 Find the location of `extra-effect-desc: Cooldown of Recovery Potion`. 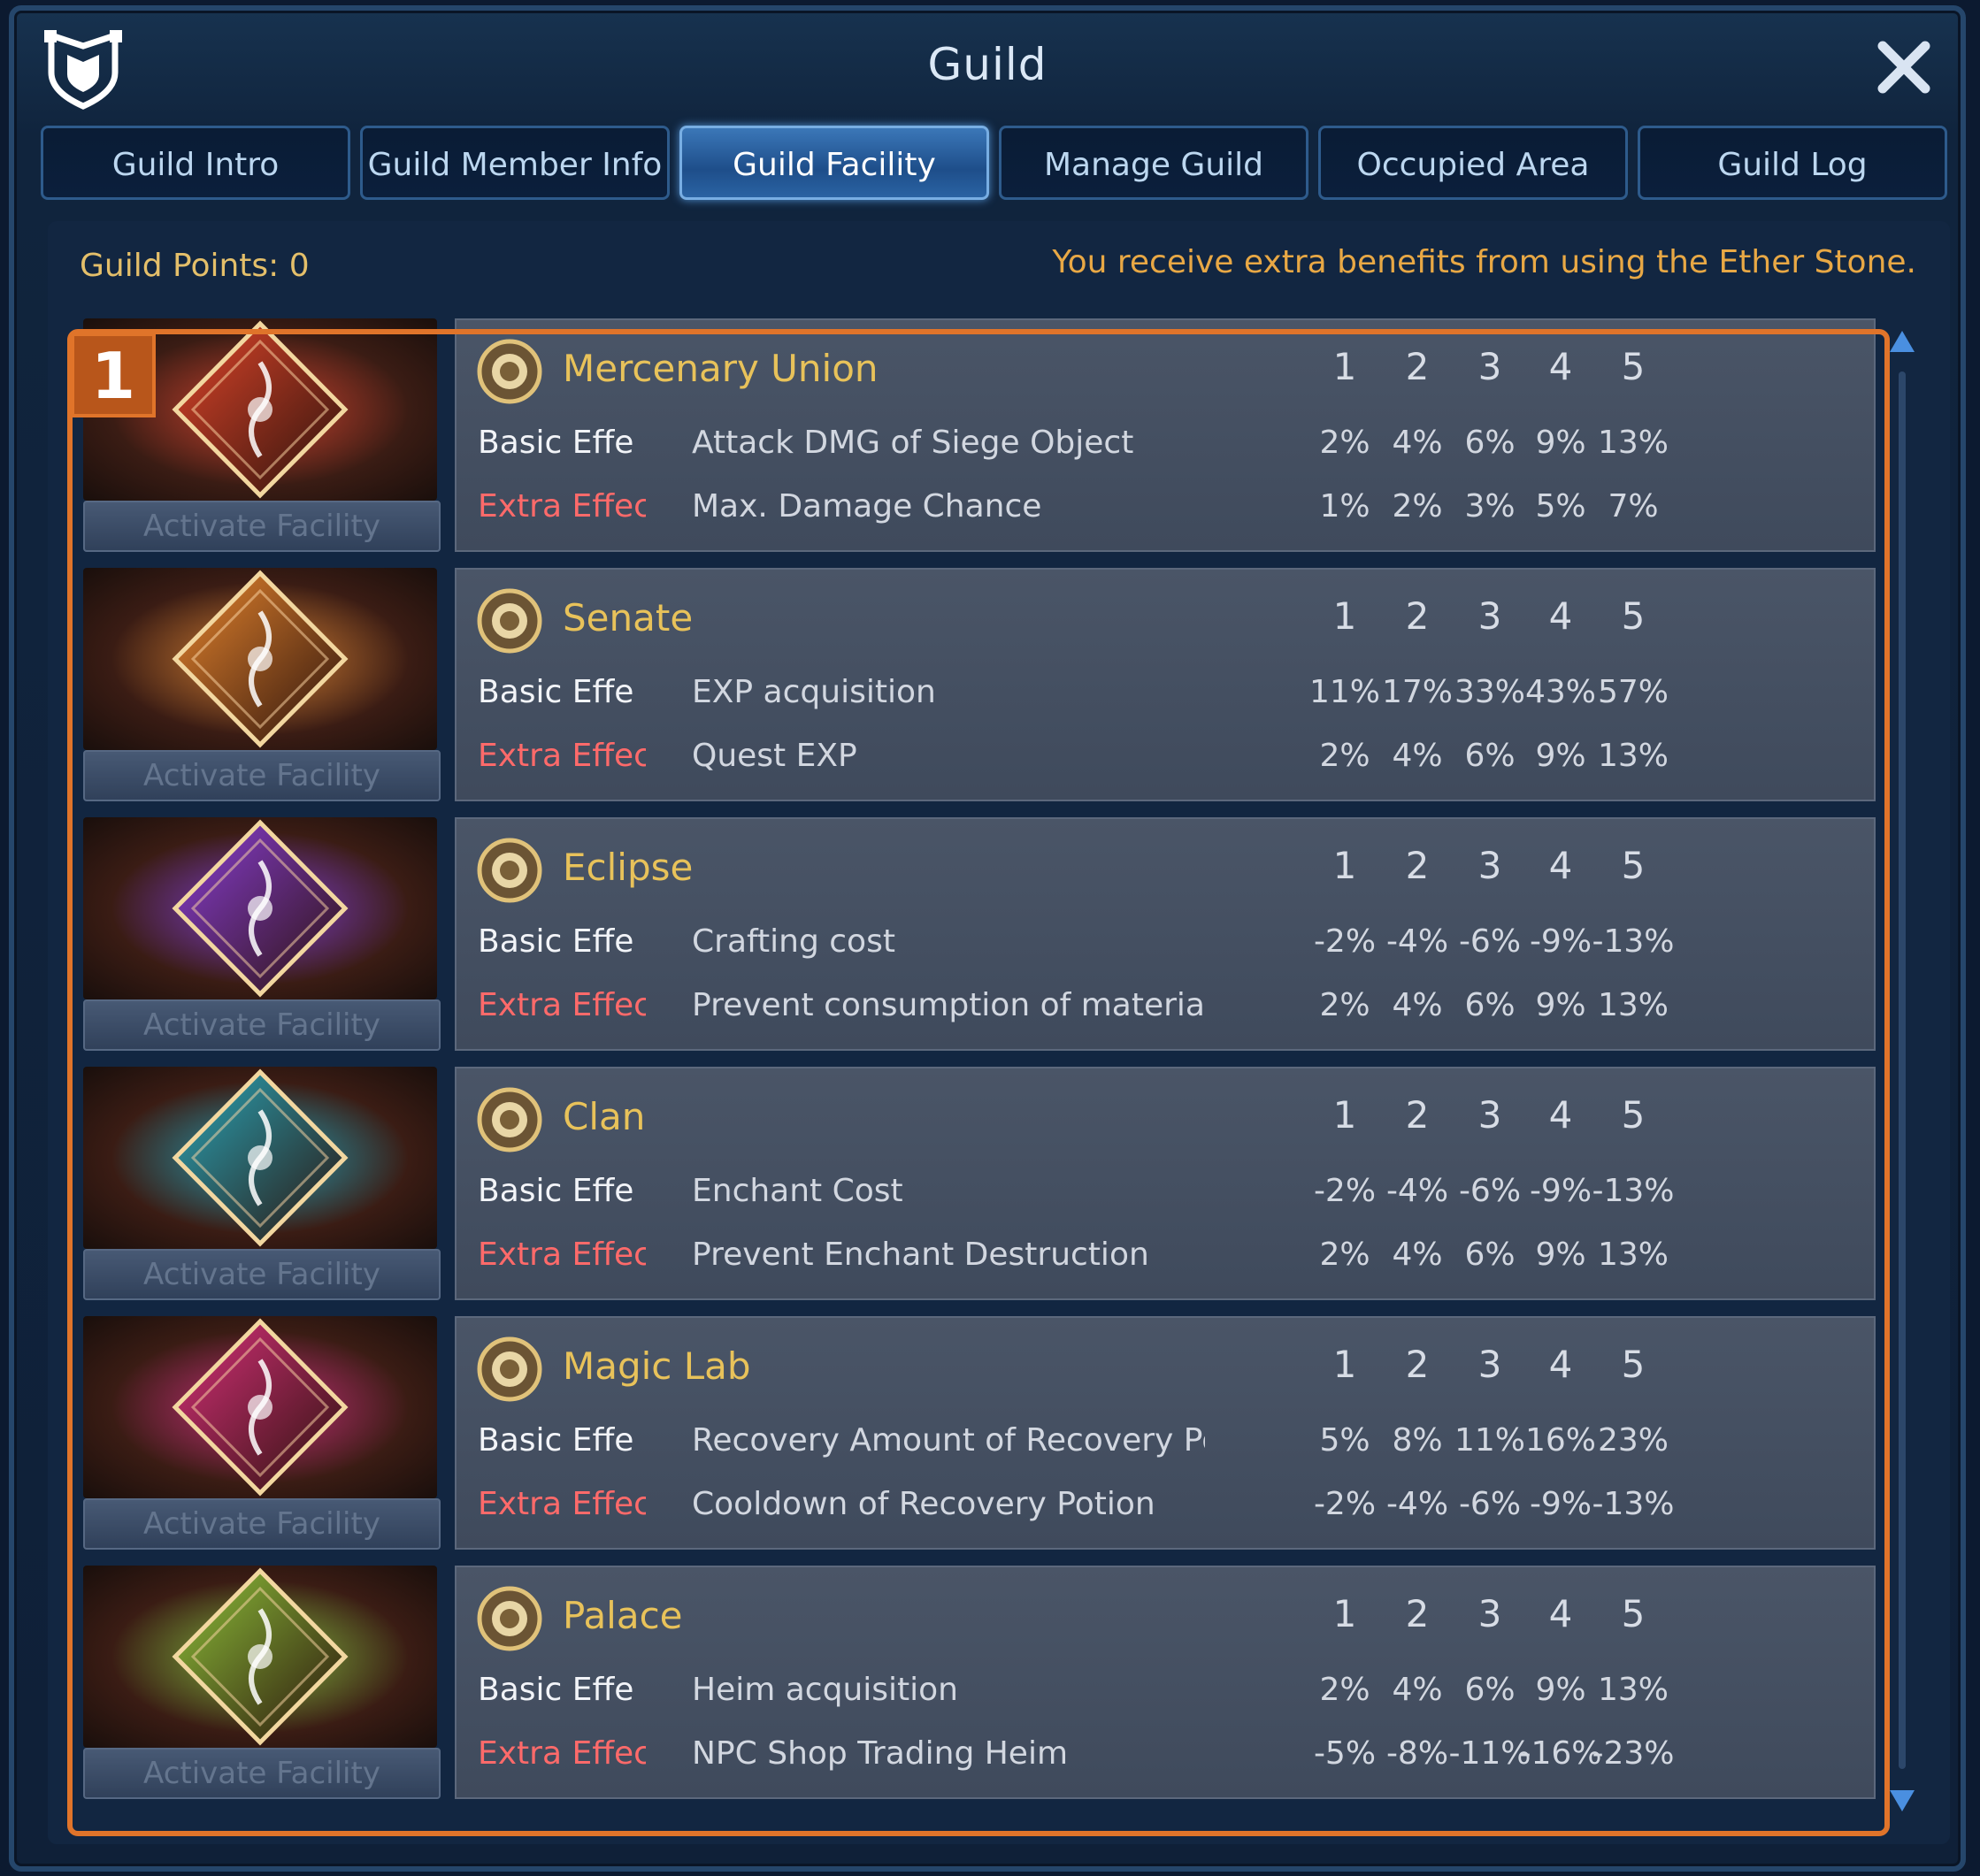

extra-effect-desc: Cooldown of Recovery Potion is located at coordinates (924, 1504).